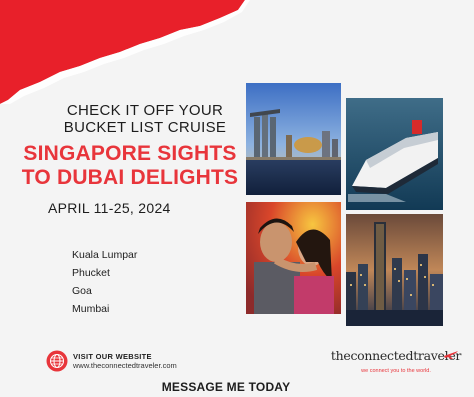 The width and height of the screenshot is (474, 397). I want to click on red-torn-corner, so click(125, 52).